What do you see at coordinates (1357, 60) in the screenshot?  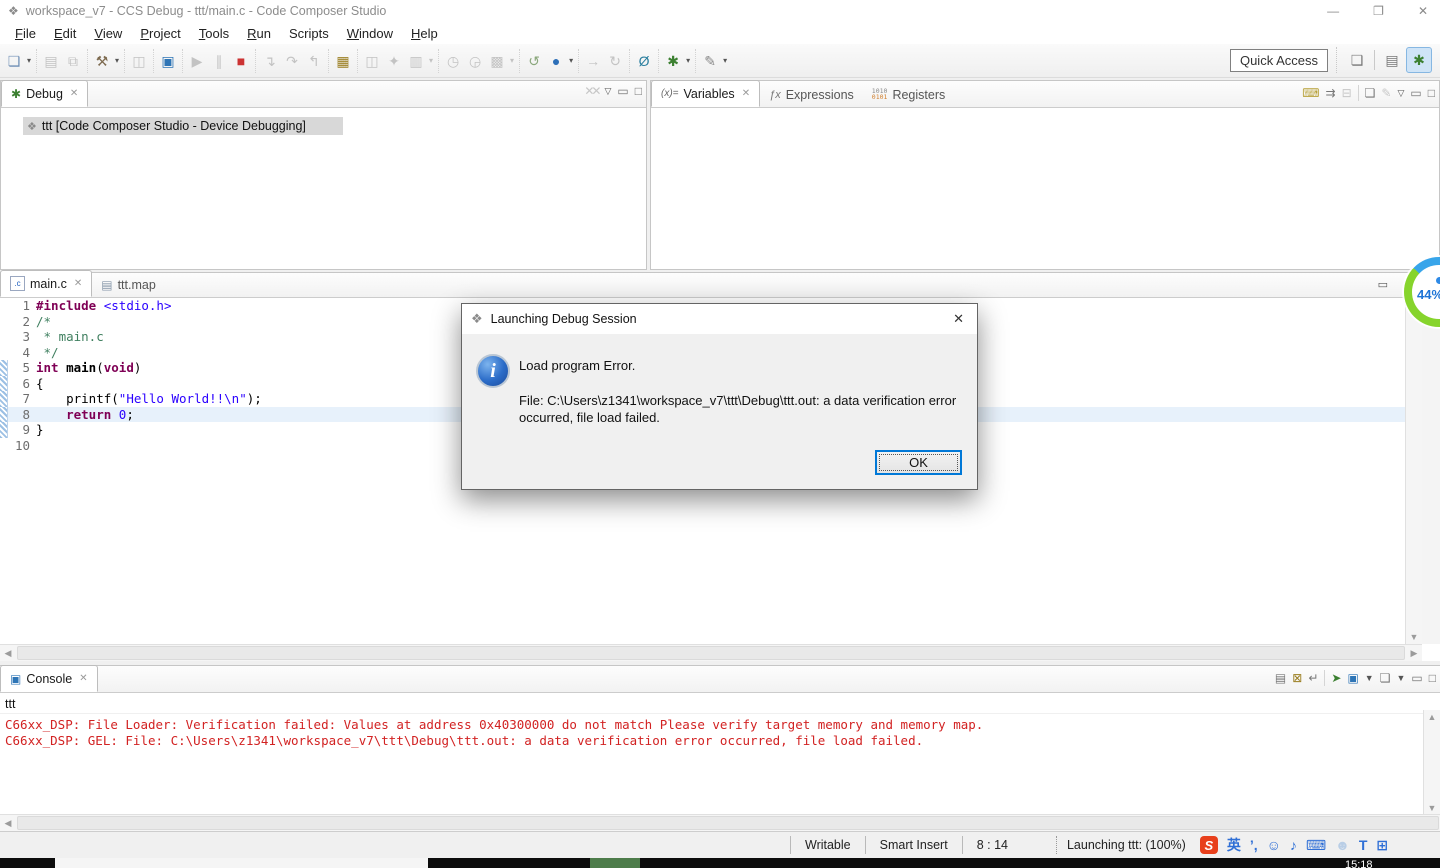 I see `open-perspective-icon: ❏` at bounding box center [1357, 60].